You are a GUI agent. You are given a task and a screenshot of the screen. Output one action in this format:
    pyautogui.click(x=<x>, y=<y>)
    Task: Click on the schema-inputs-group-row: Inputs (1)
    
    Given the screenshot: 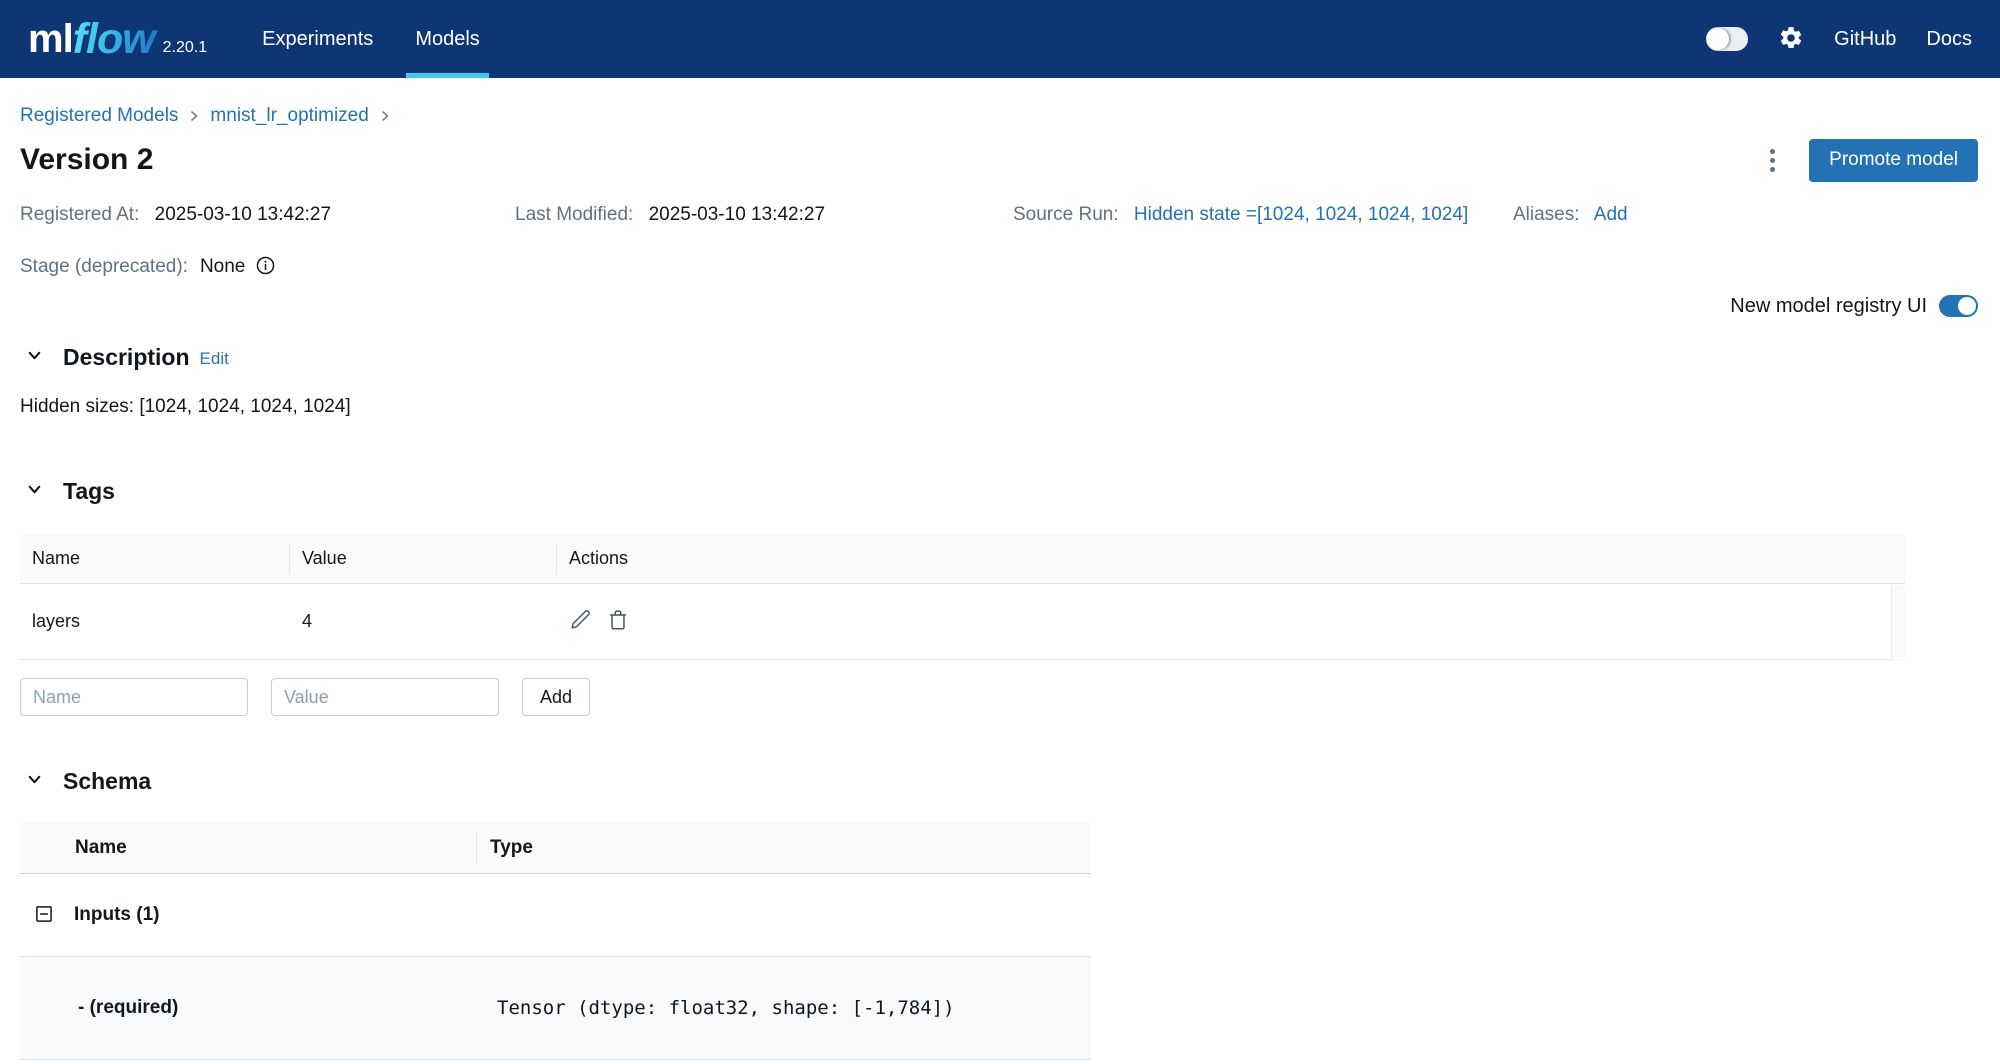 What is the action you would take?
    pyautogui.click(x=555, y=915)
    